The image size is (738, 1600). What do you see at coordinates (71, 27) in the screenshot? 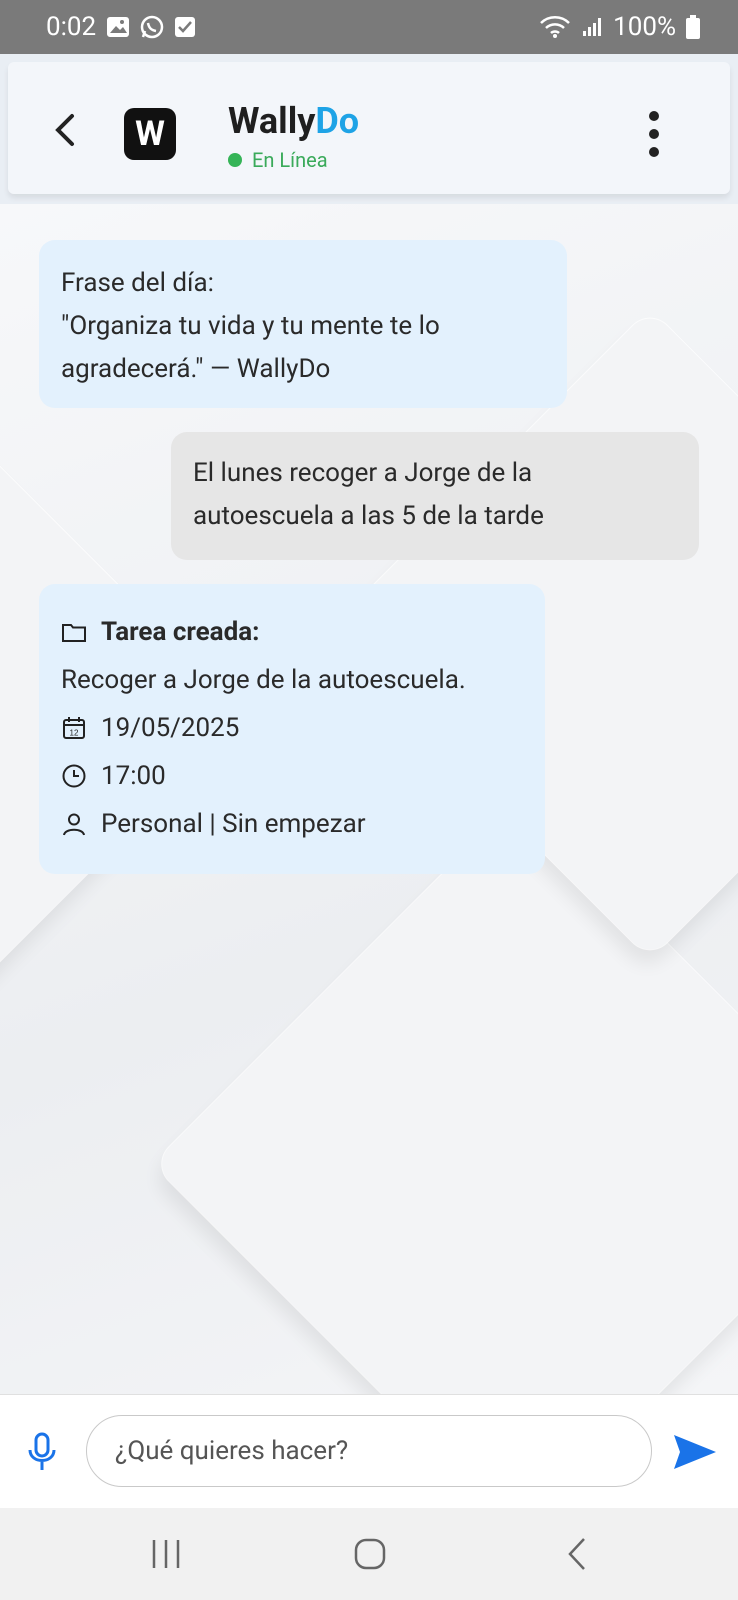
I see `status-time: 0:02` at bounding box center [71, 27].